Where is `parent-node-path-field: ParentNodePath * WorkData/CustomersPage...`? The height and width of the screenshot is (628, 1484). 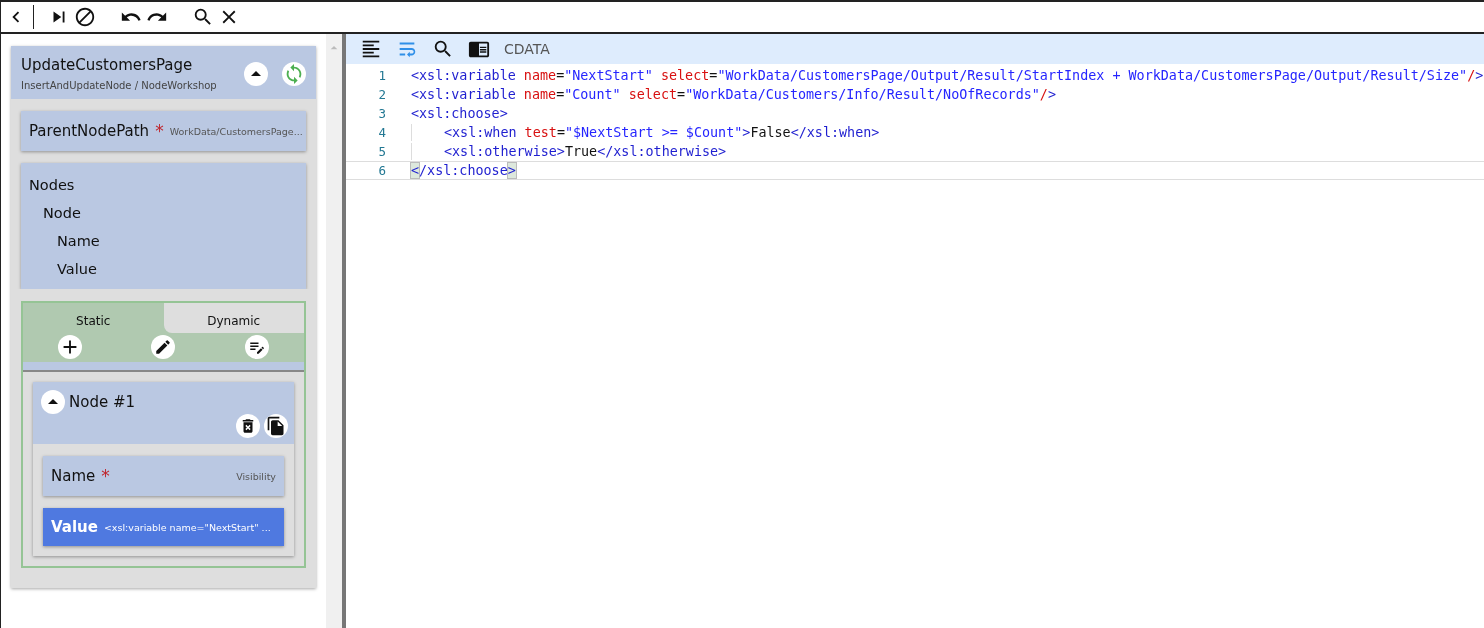 parent-node-path-field: ParentNodePath * WorkData/CustomersPage... is located at coordinates (163, 131).